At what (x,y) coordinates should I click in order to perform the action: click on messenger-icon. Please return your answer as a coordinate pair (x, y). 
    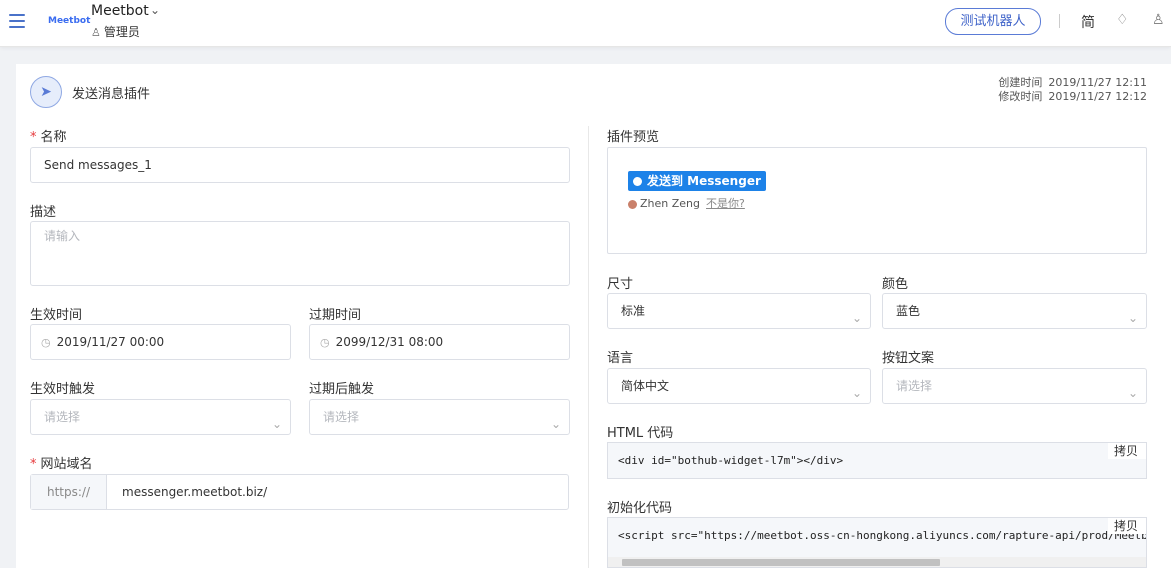
    Looking at the image, I should click on (637, 181).